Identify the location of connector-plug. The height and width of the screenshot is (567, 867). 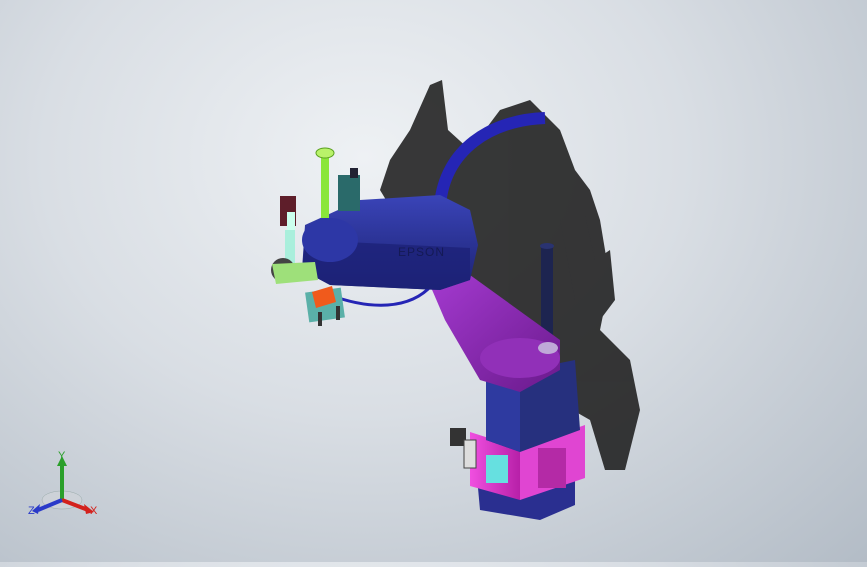
(470, 454).